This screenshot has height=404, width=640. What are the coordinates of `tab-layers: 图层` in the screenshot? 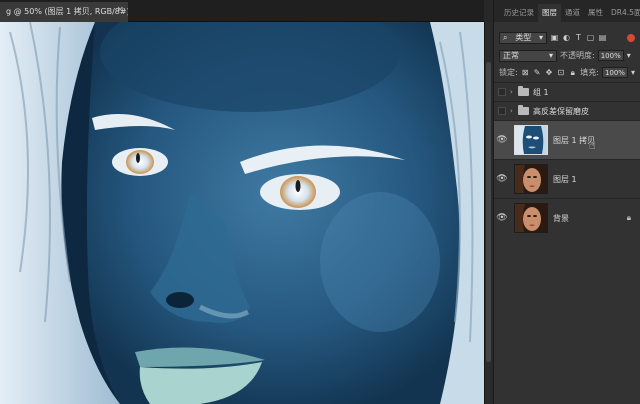 It's located at (549, 13).